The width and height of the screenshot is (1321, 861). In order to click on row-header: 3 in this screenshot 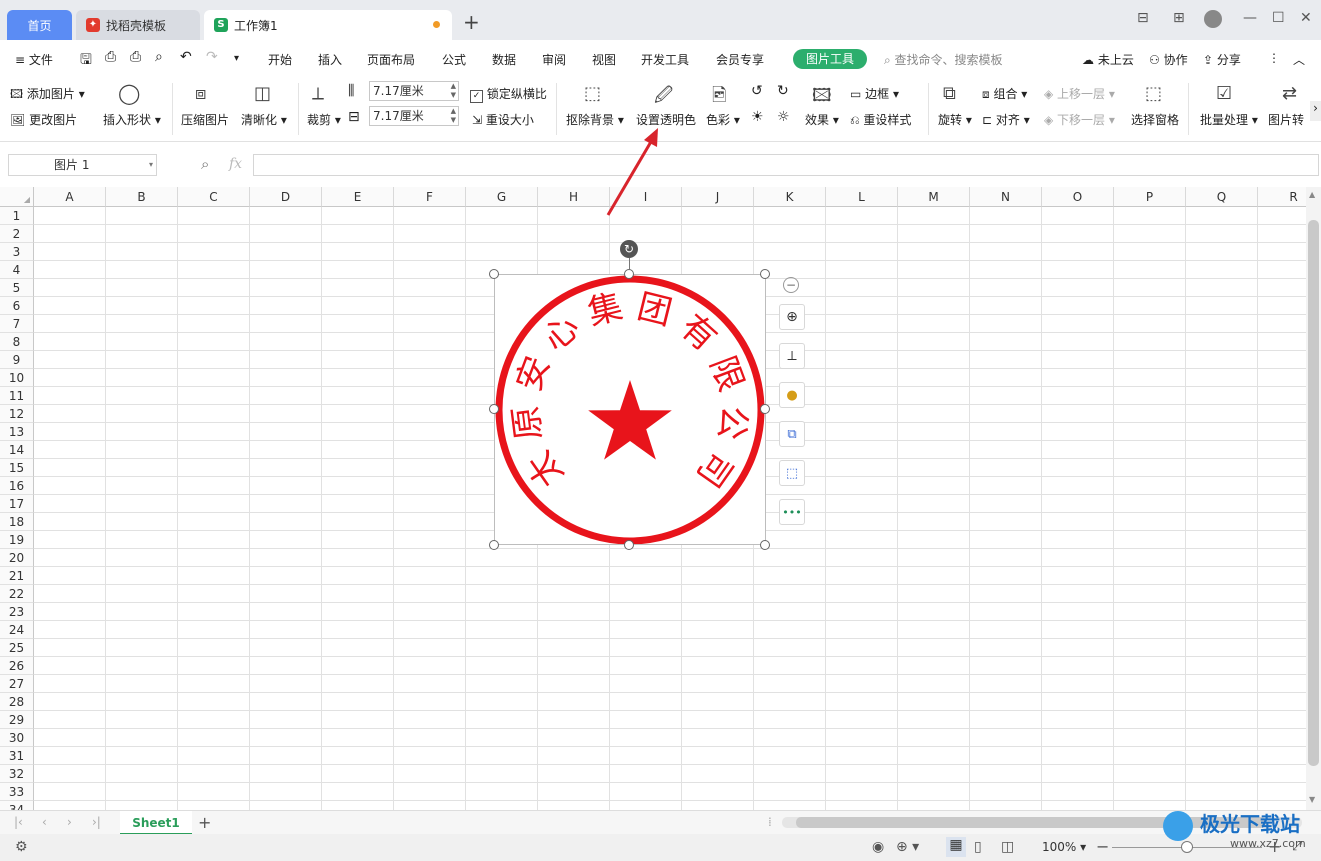, I will do `click(17, 252)`.